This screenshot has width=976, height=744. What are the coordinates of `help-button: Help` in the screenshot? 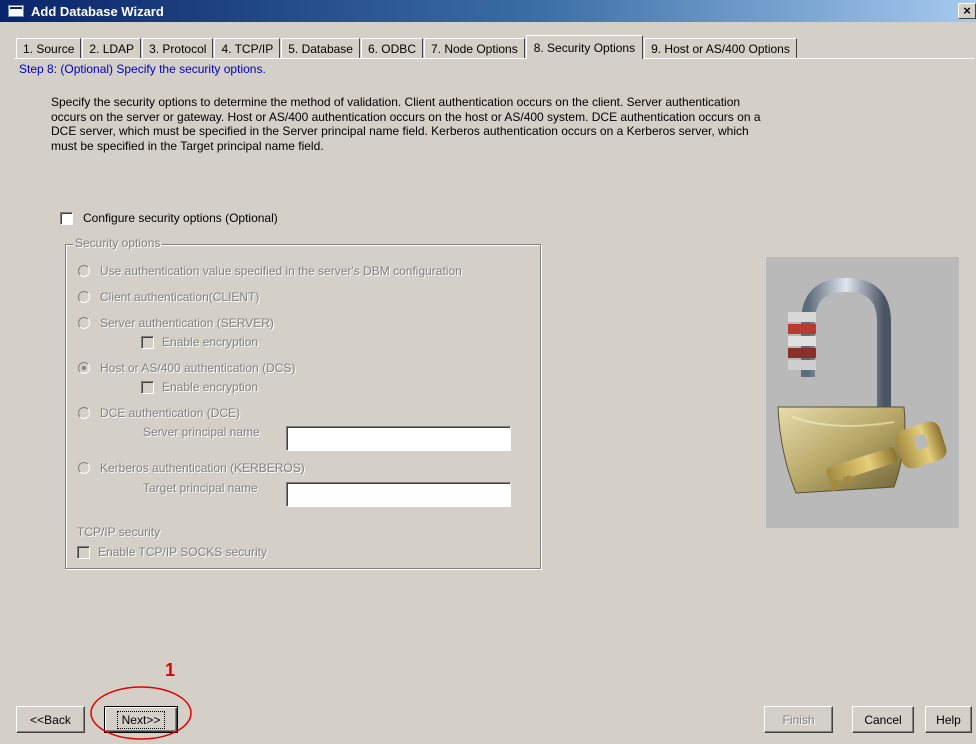 It's located at (948, 719).